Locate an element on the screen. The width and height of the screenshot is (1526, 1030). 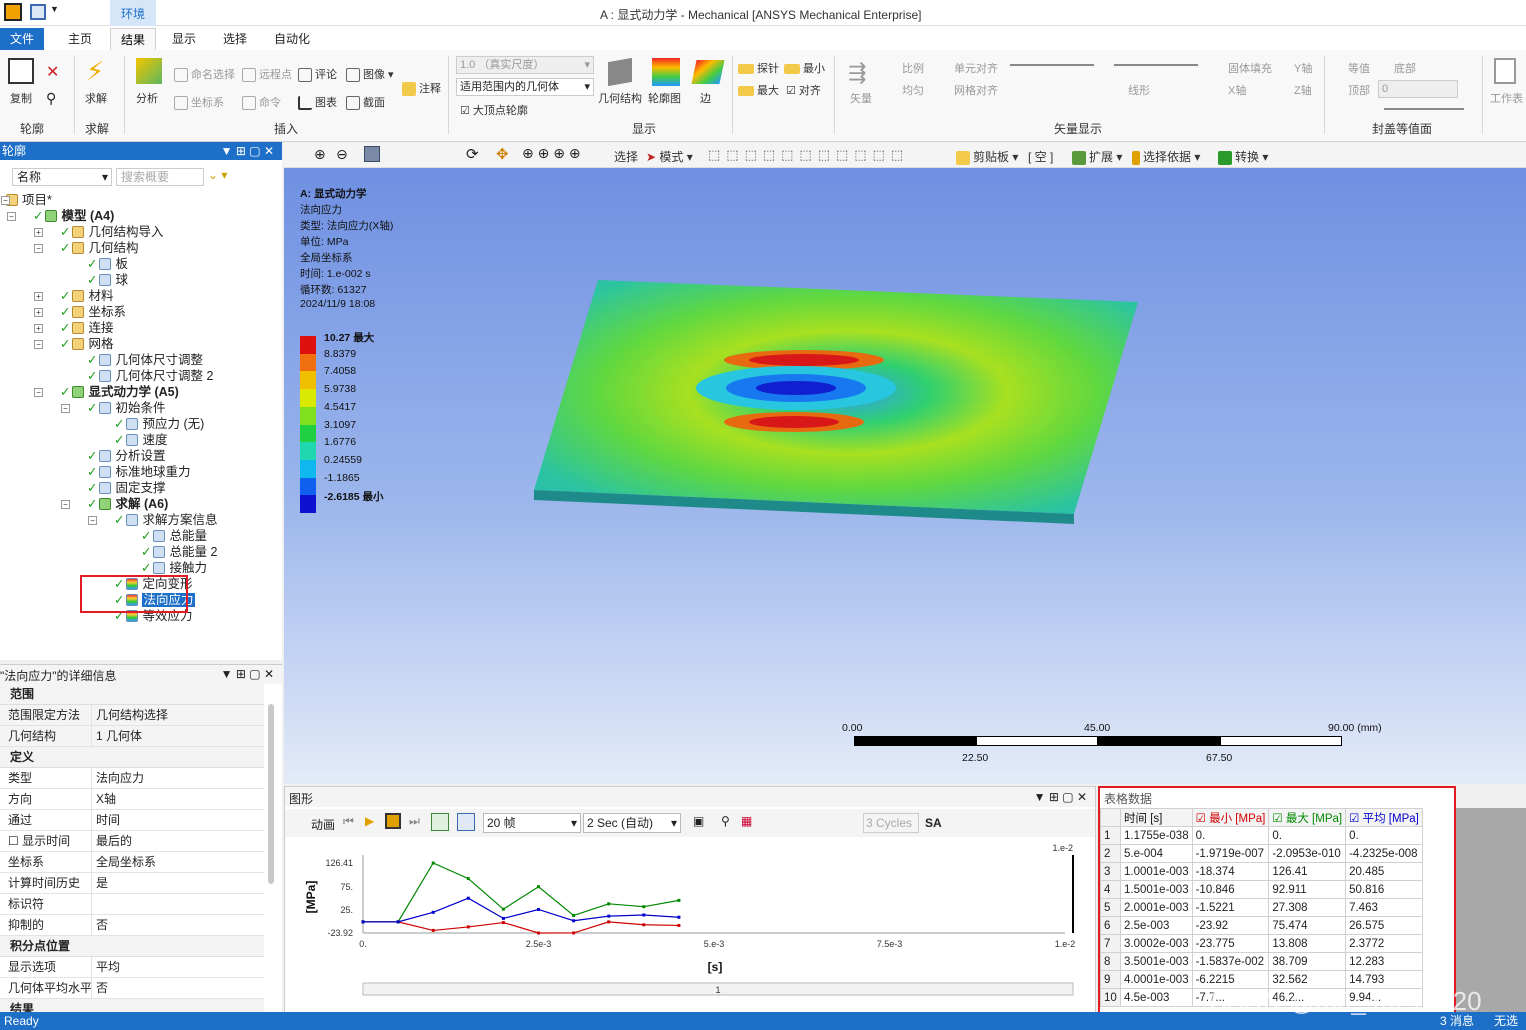
probe-button: 探针 is located at coordinates (758, 68).